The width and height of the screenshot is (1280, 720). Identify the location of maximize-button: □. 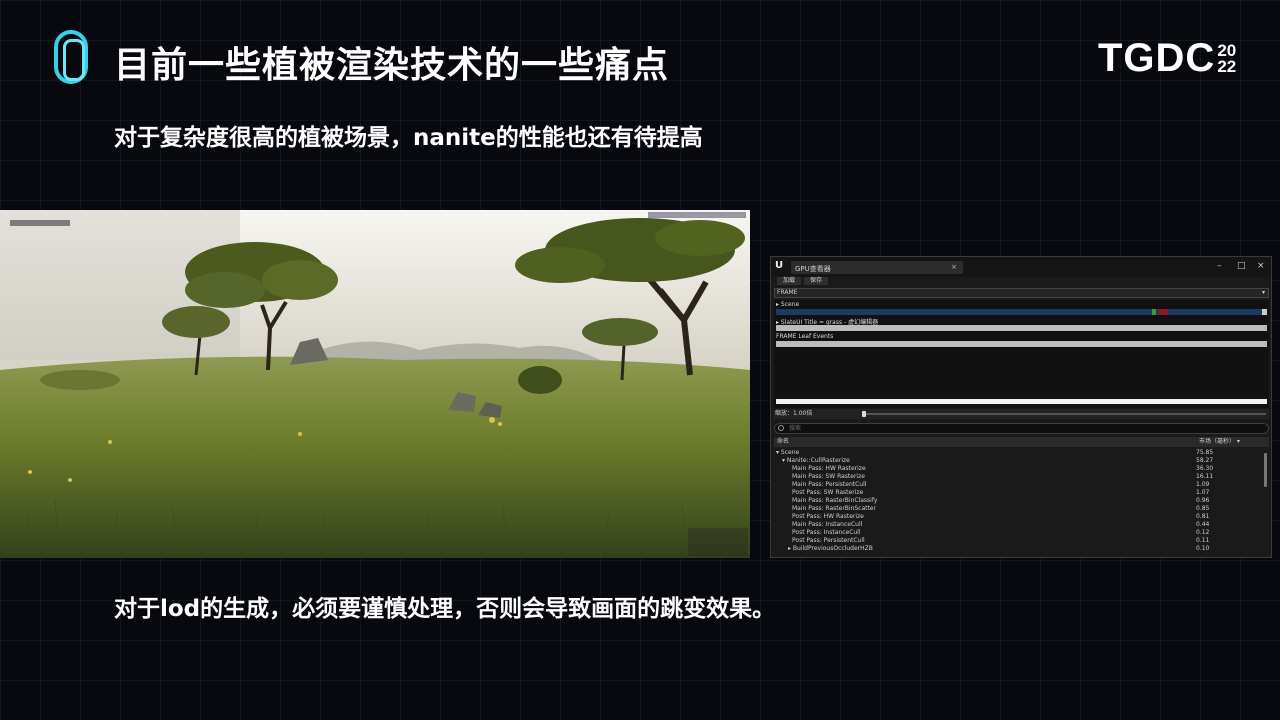
(1241, 266).